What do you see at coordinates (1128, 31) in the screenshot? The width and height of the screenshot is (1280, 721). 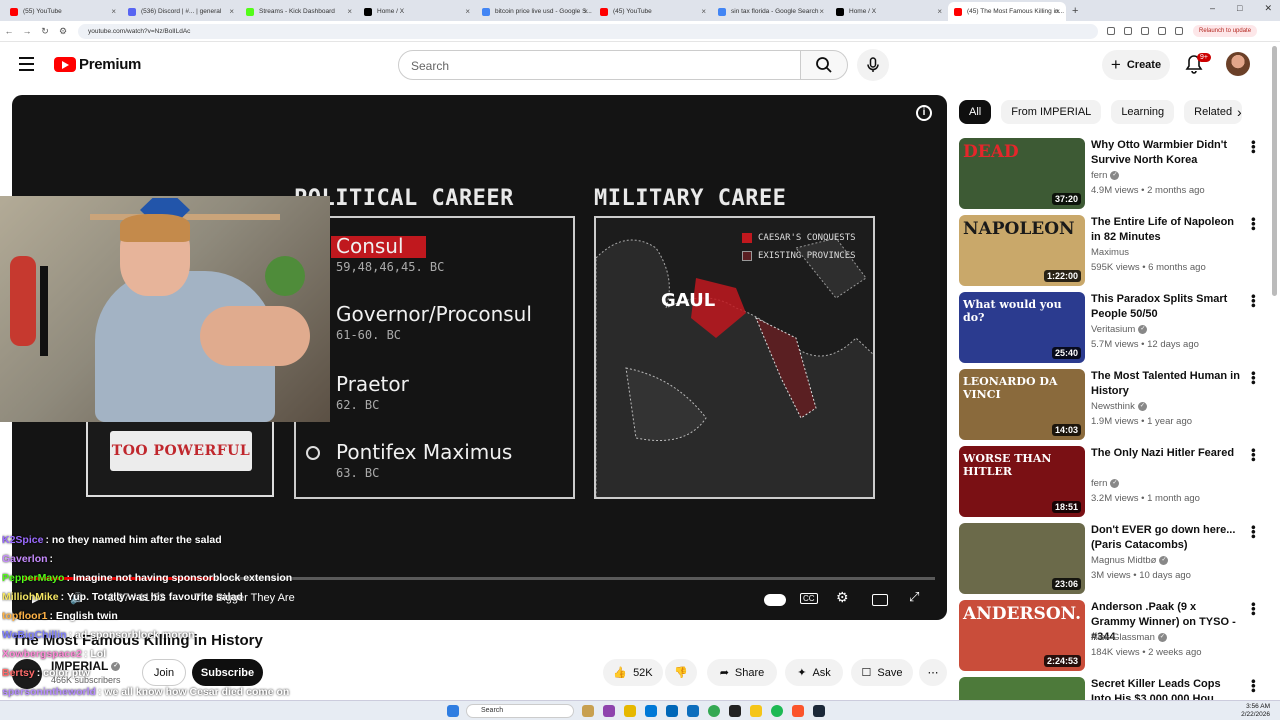 I see `share-page-icon` at bounding box center [1128, 31].